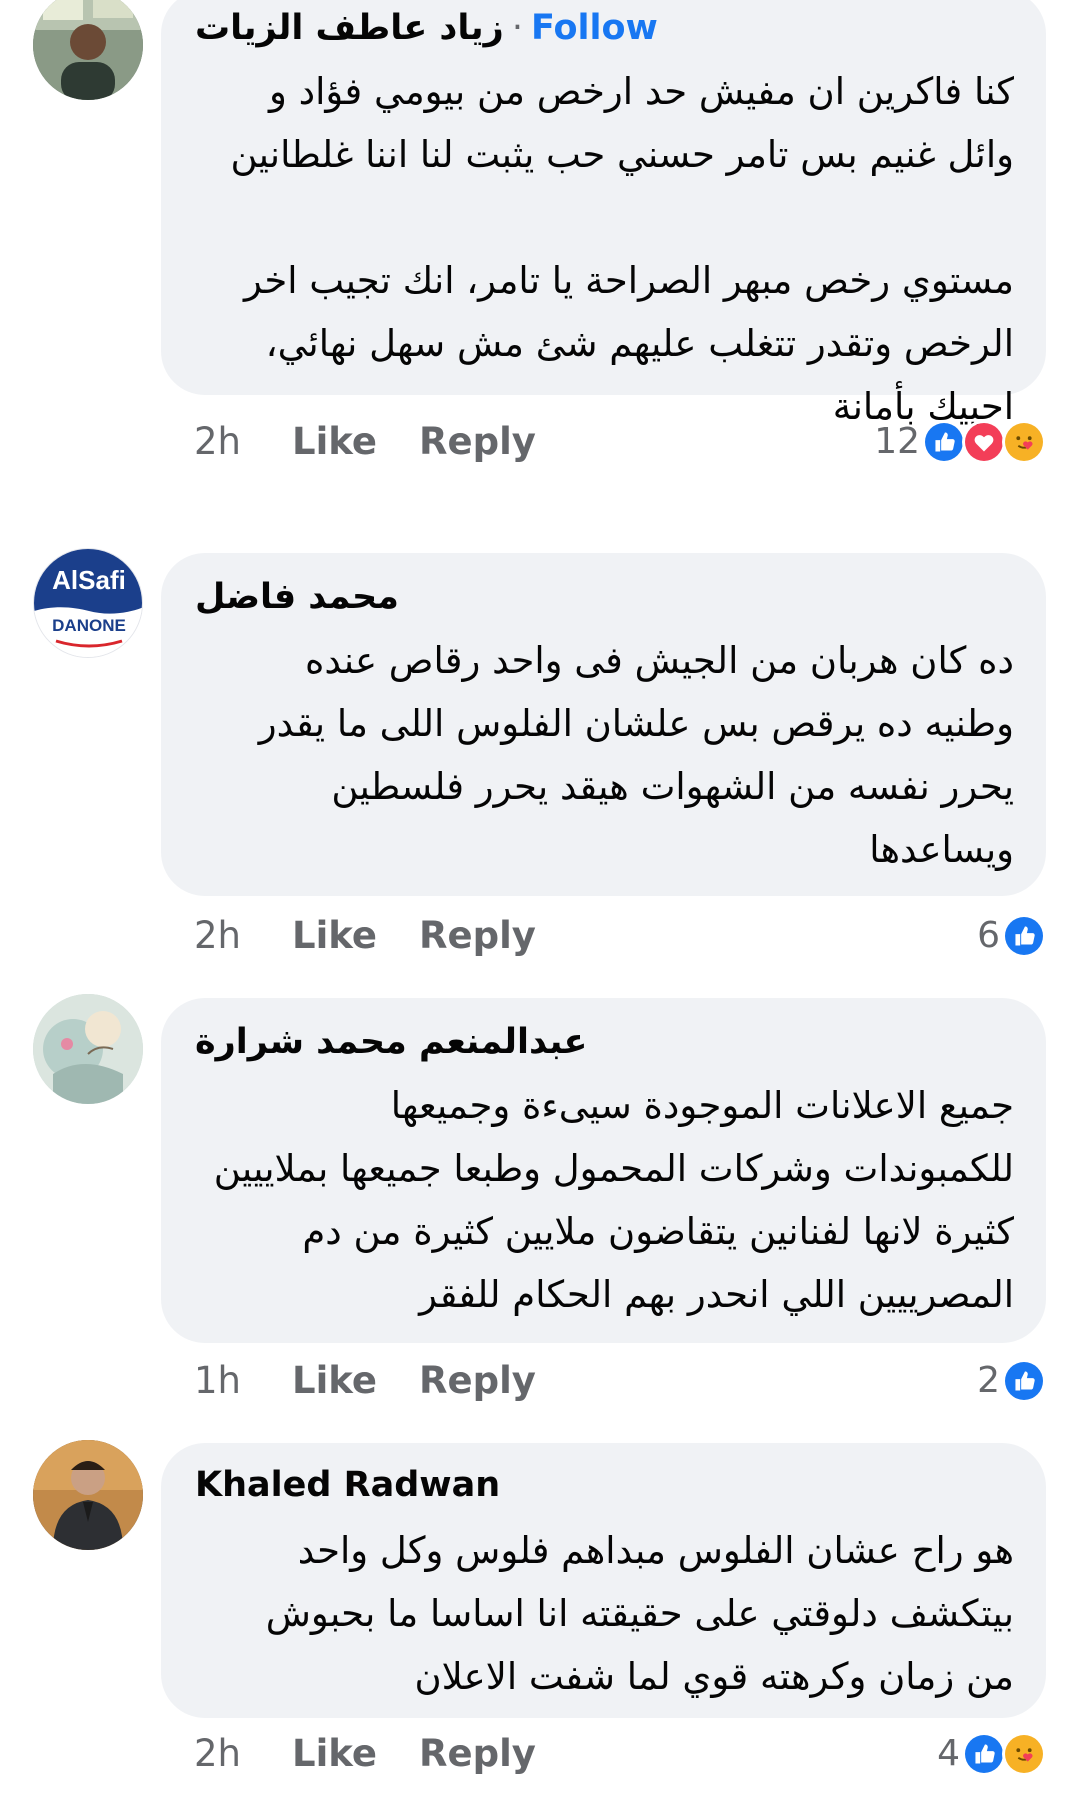 This screenshot has height=1795, width=1080. I want to click on reaction-count: 4, so click(948, 1753).